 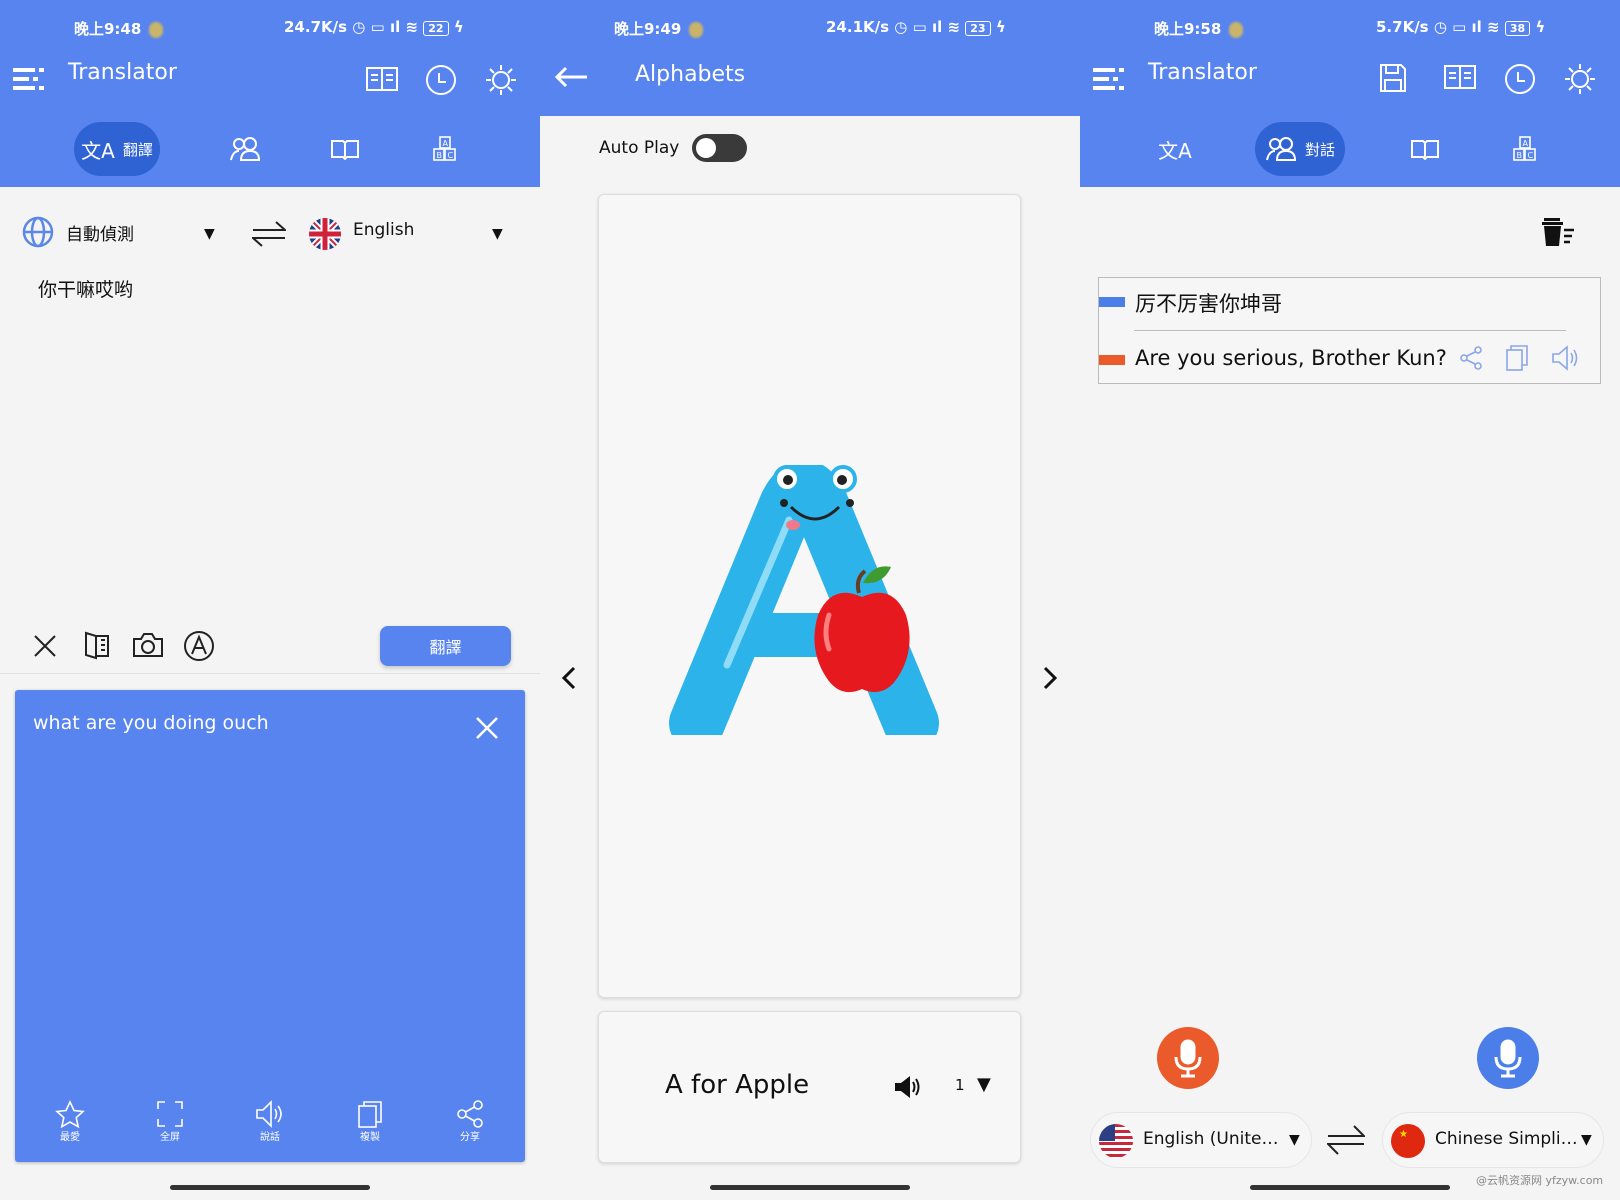 I want to click on fullscreen-button: 全屏, so click(x=170, y=1121).